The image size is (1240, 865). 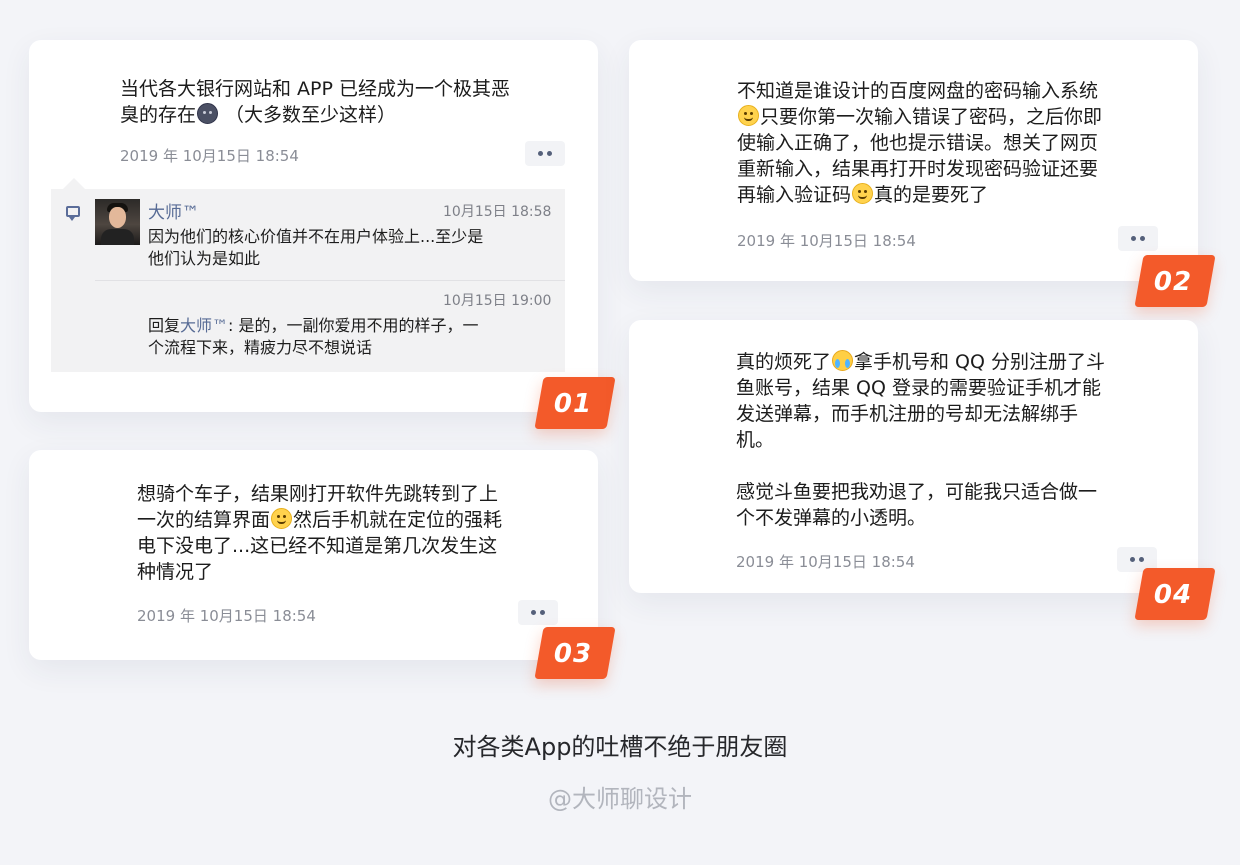 What do you see at coordinates (918, 388) in the screenshot?
I see `post-04-line2: 鱼账号，结果 QQ 登录的需要验证手机才能` at bounding box center [918, 388].